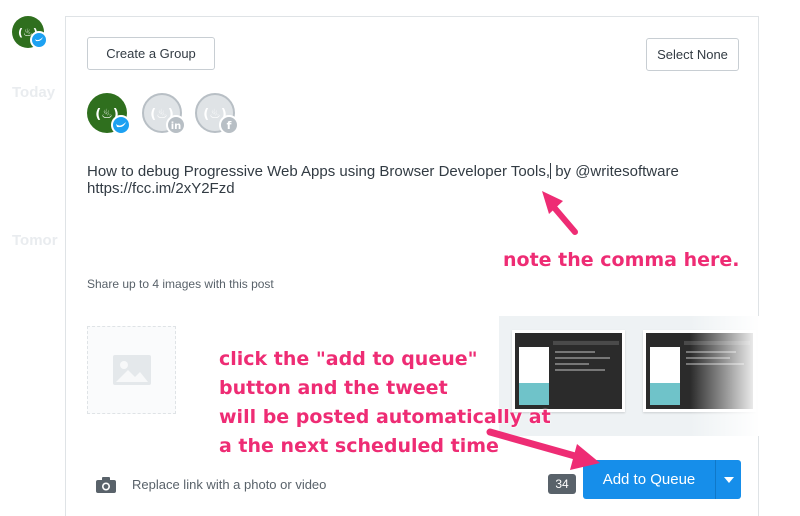 Image resolution: width=800 pixels, height=516 pixels. I want to click on arrow-to-comma, so click(560, 213).